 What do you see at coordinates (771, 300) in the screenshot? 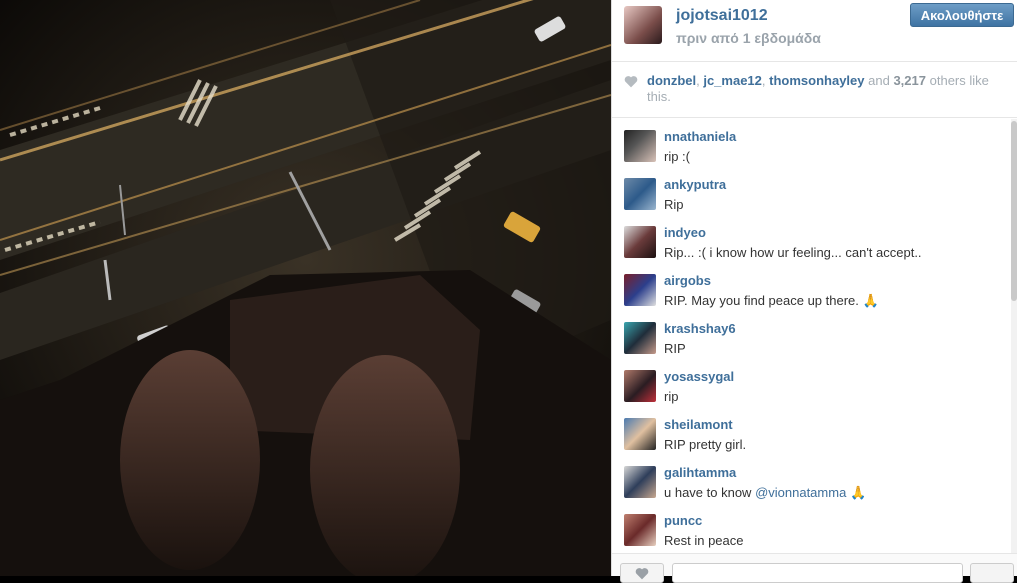
I see `comment-text: RIP. May you find peace up there. 🙏` at bounding box center [771, 300].